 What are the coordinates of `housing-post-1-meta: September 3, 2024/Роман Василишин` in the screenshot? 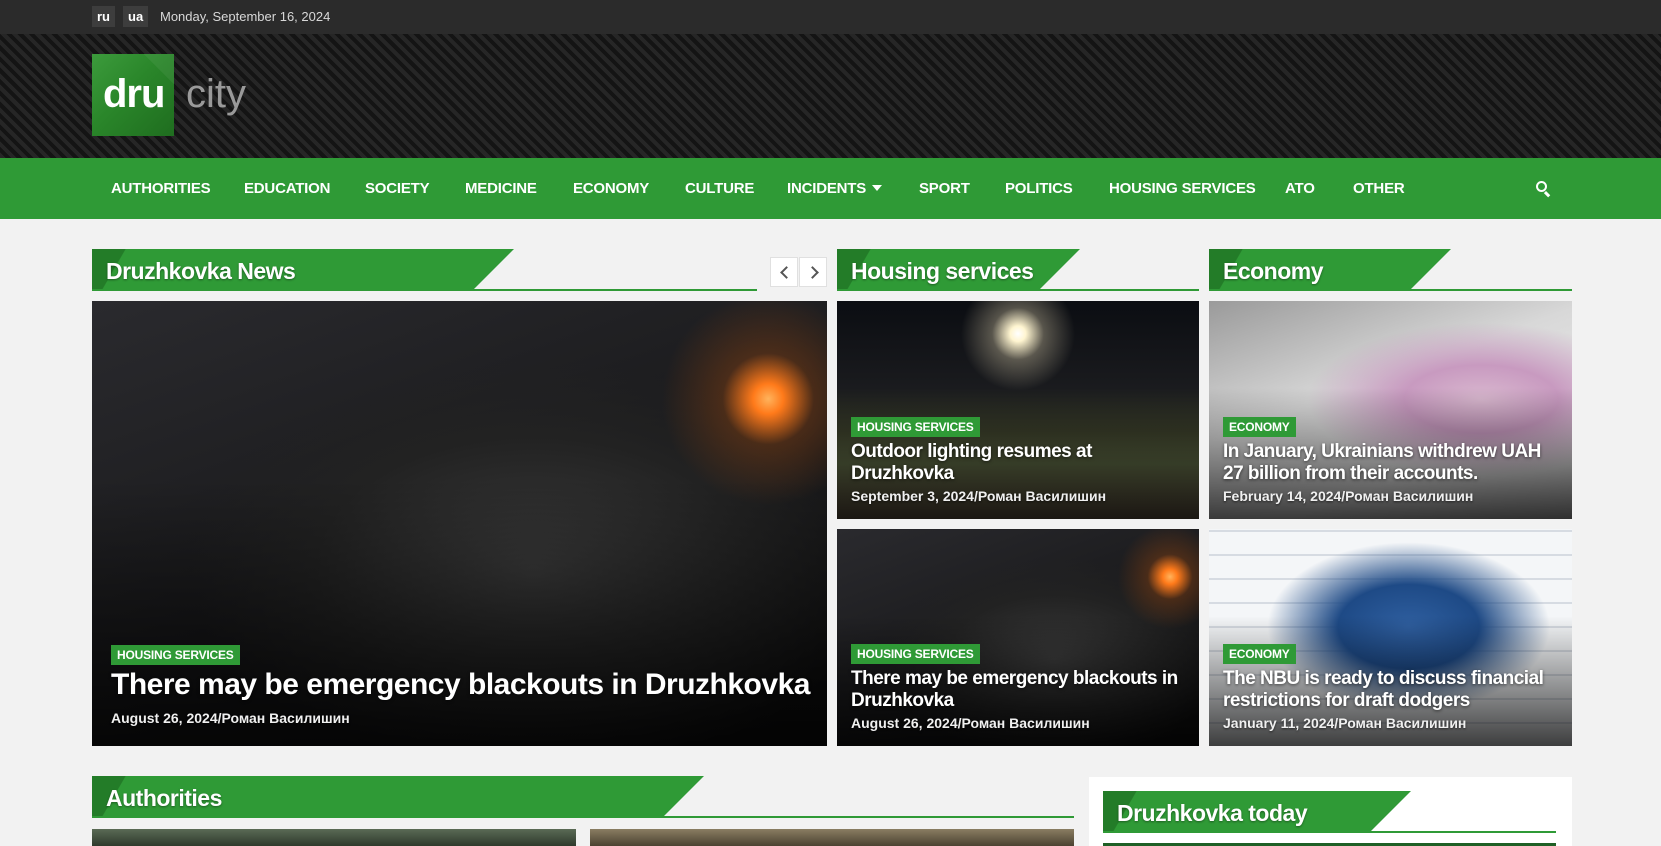 It's located at (979, 496).